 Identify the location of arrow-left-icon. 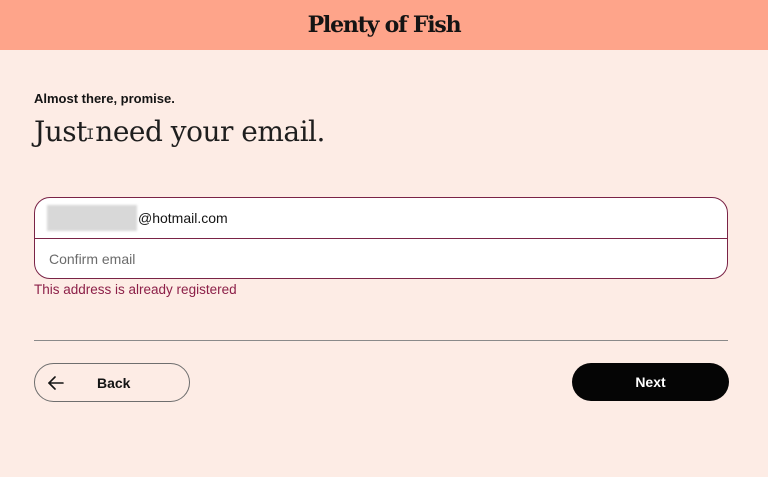
(56, 383).